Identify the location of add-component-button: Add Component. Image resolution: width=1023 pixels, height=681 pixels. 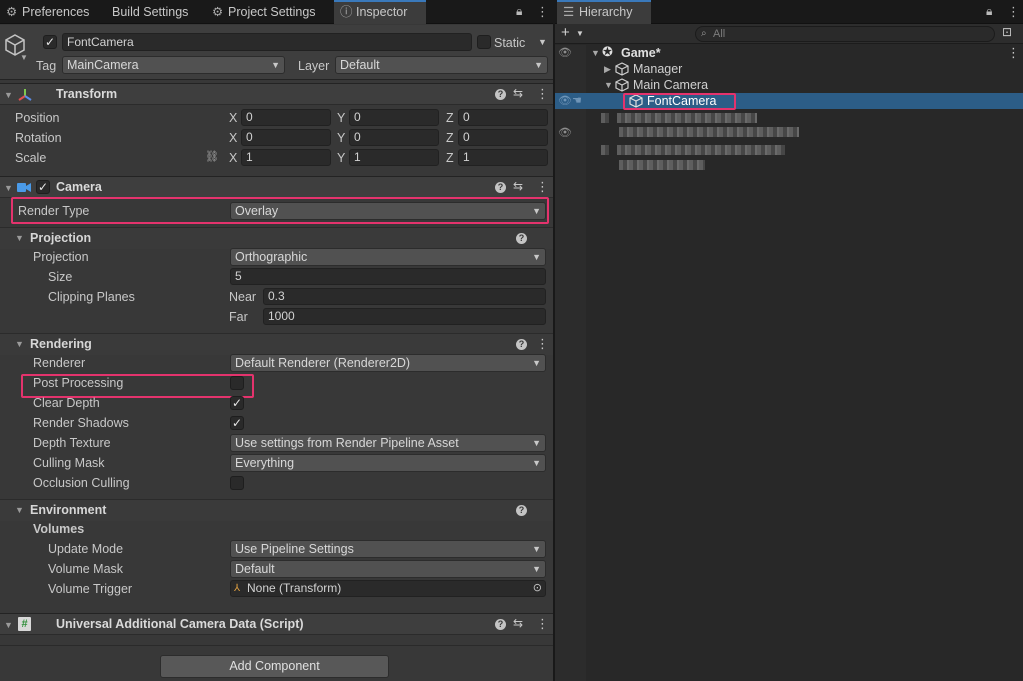
(274, 666).